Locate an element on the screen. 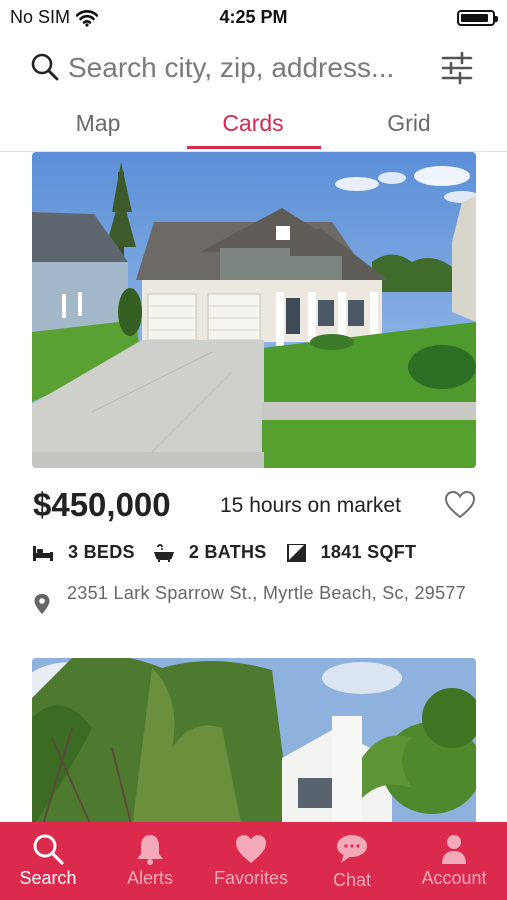  listing-specs: 3 BEDS 2 BATHS 1841 SQFT is located at coordinates (233, 552).